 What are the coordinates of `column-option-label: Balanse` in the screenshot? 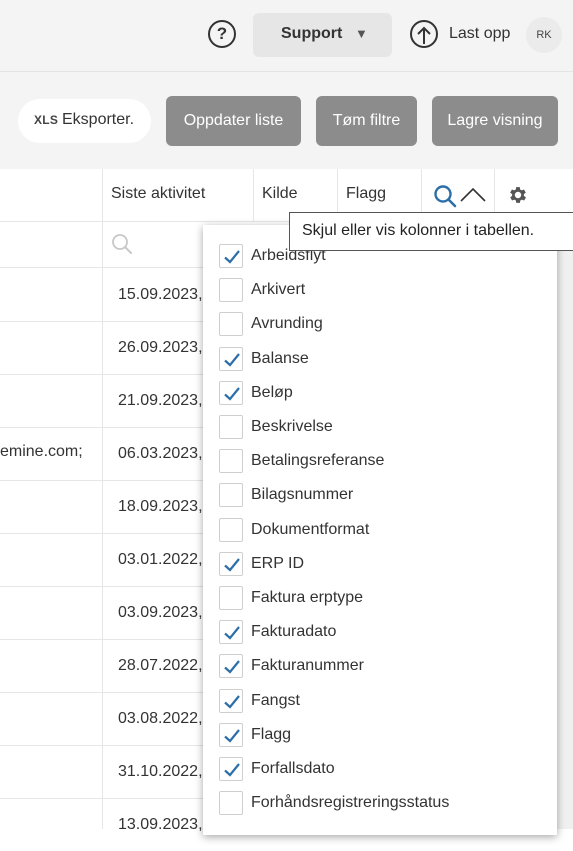 It's located at (280, 358).